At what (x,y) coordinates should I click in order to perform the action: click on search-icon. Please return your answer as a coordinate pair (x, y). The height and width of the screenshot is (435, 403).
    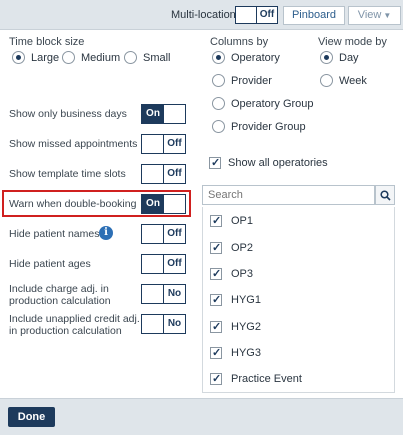
    Looking at the image, I should click on (385, 195).